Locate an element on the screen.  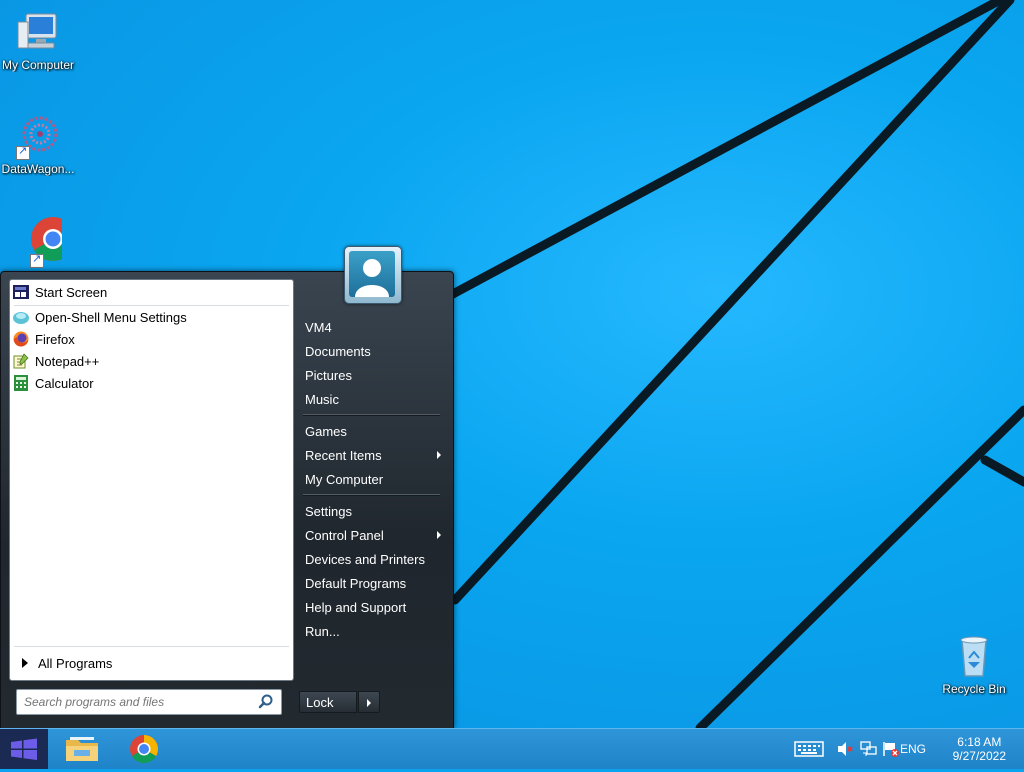
right-item-label: My Computer is located at coordinates (344, 479).